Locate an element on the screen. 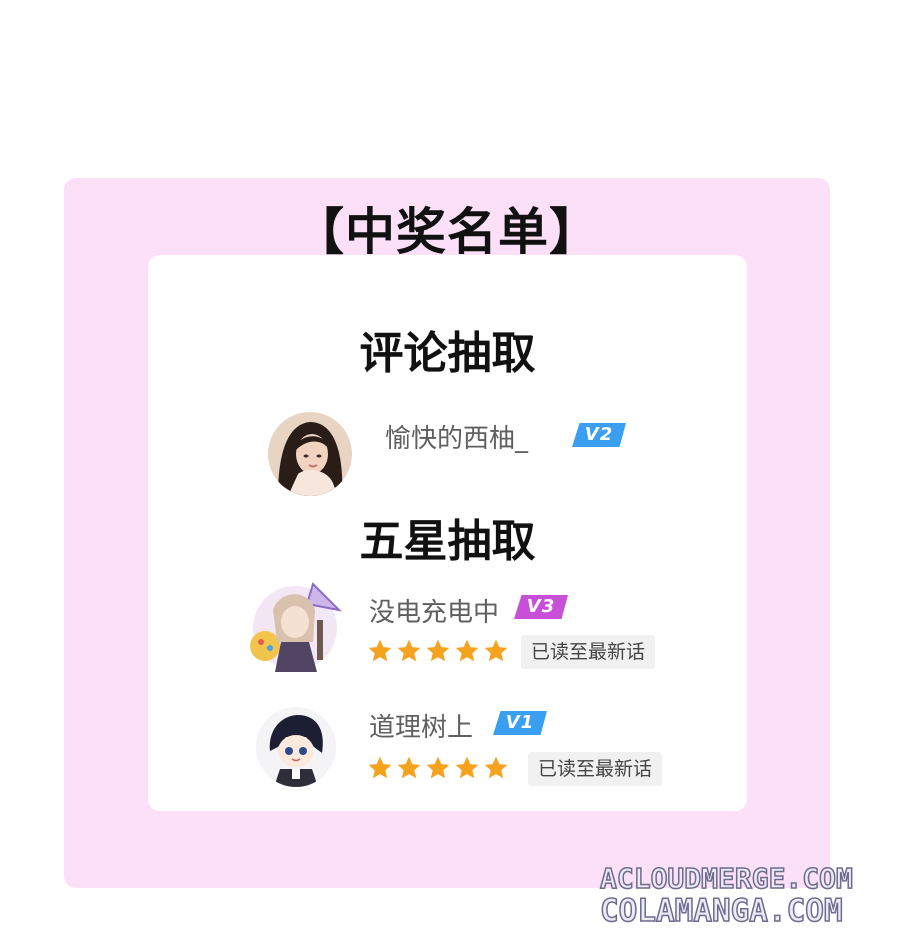  winner-username: 没电充电中 is located at coordinates (434, 613).